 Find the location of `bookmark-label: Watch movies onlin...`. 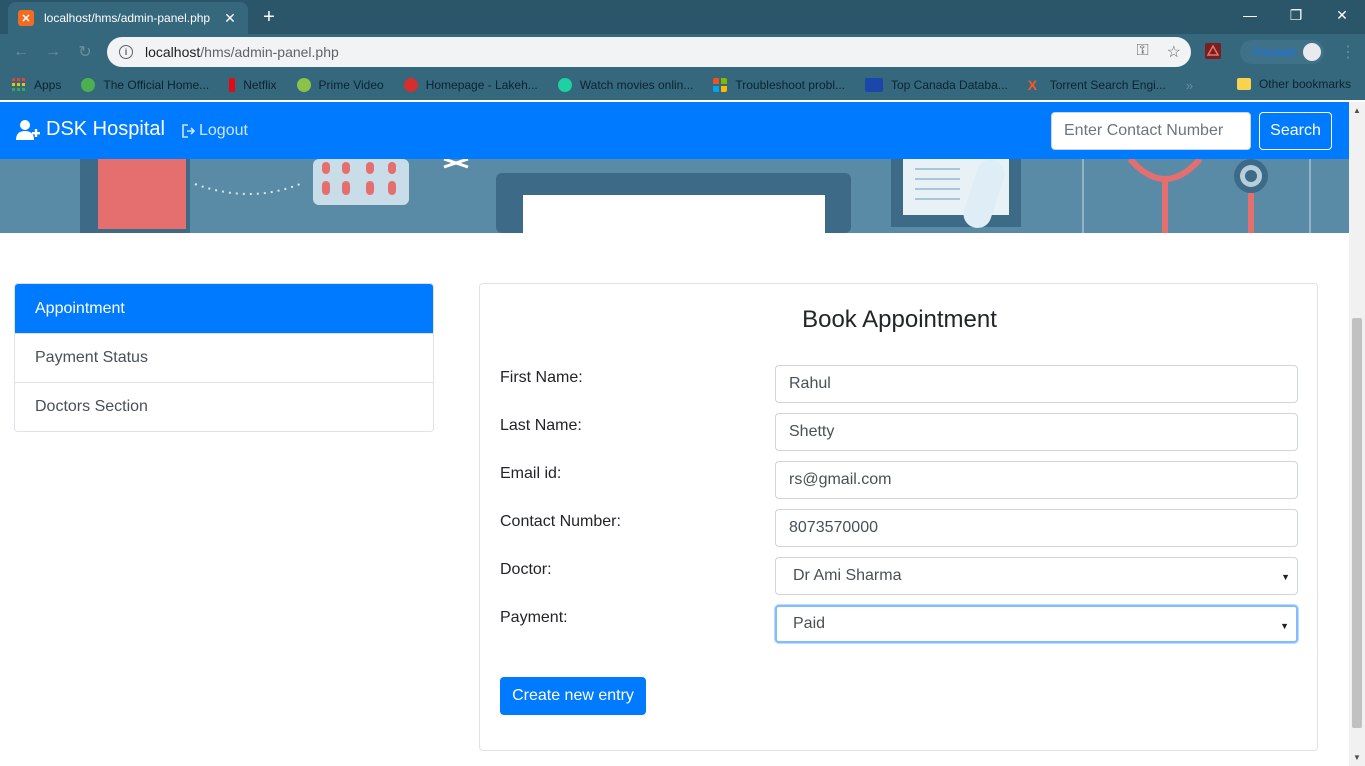

bookmark-label: Watch movies onlin... is located at coordinates (636, 85).